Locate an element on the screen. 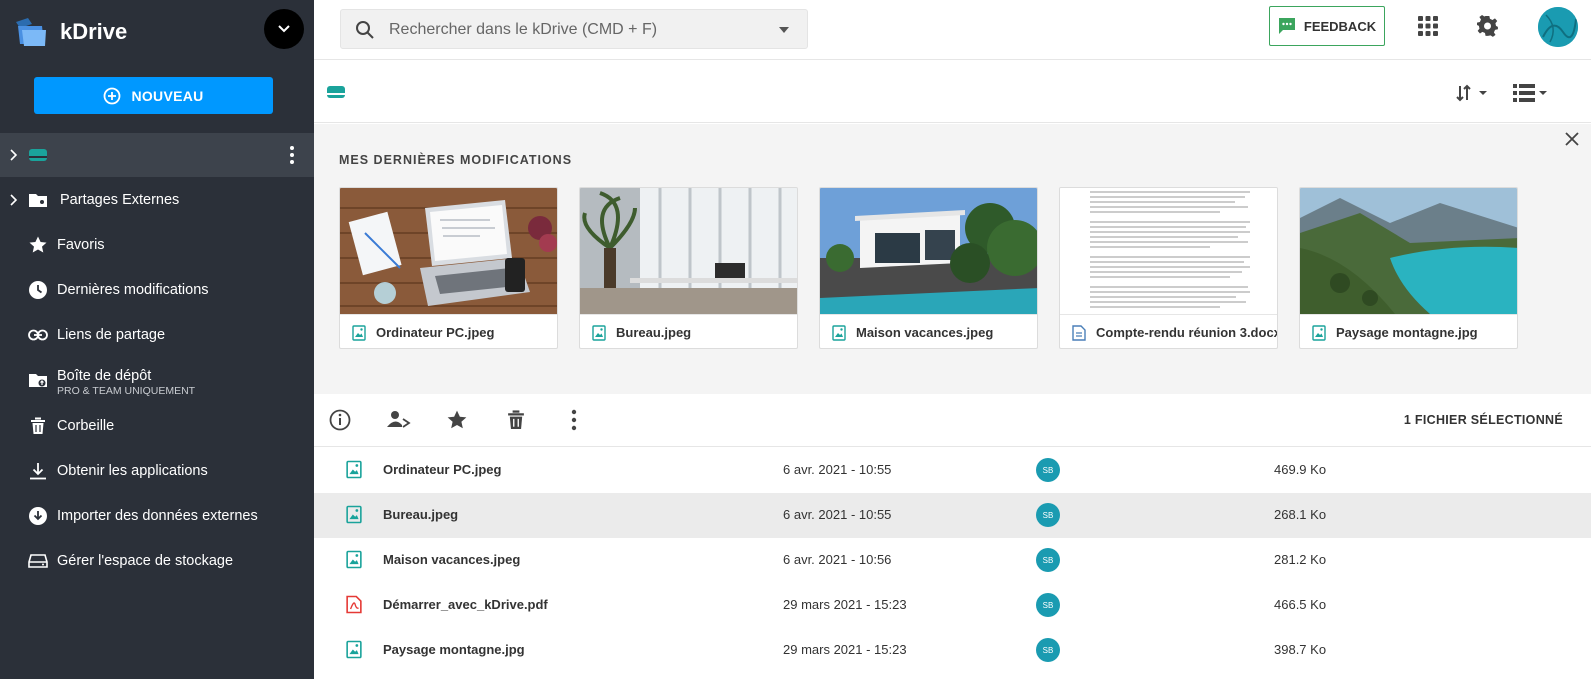 The height and width of the screenshot is (679, 1591). recent-card: Ordinateur PC.jpeg is located at coordinates (448, 268).